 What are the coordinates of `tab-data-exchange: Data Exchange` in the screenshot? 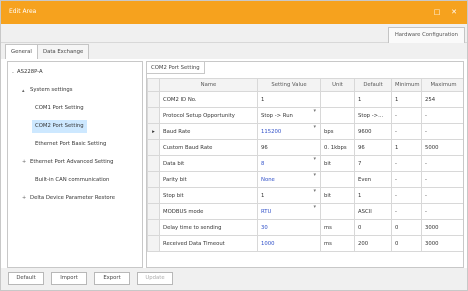 It's located at (63, 51).